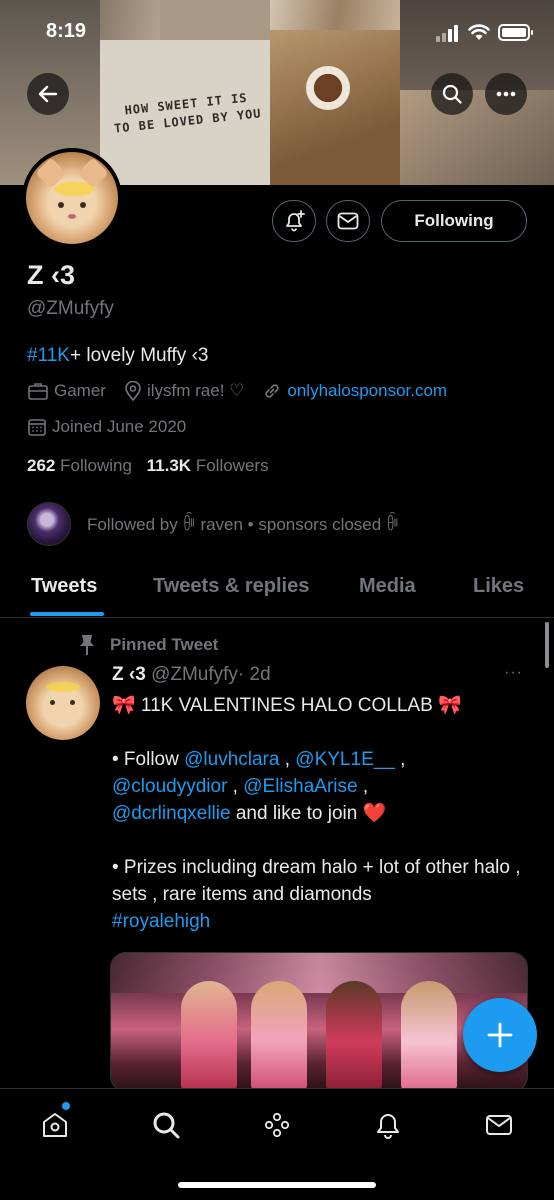 Image resolution: width=554 pixels, height=1200 pixels. What do you see at coordinates (171, 813) in the screenshot?
I see `mention-dcrlinqxellie: @dcrlinqxellie` at bounding box center [171, 813].